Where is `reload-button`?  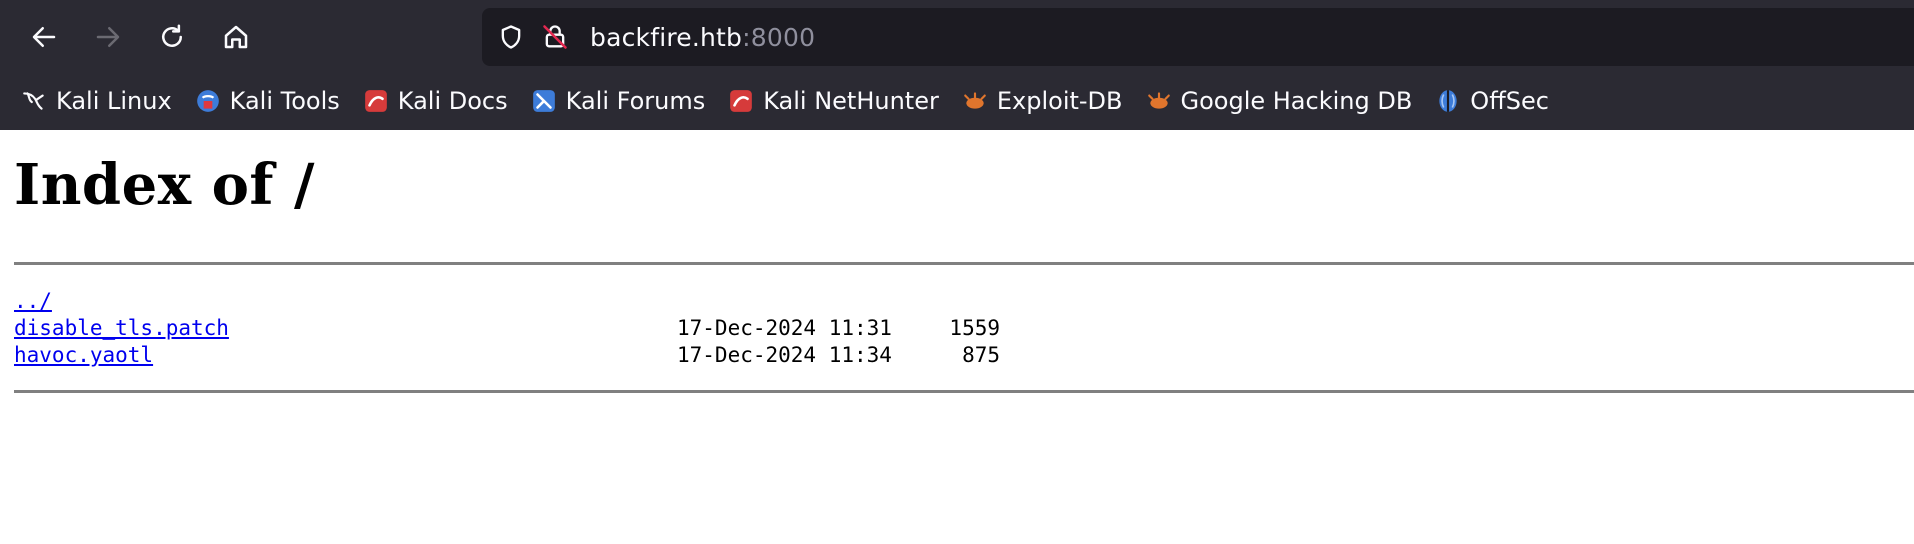 reload-button is located at coordinates (172, 37).